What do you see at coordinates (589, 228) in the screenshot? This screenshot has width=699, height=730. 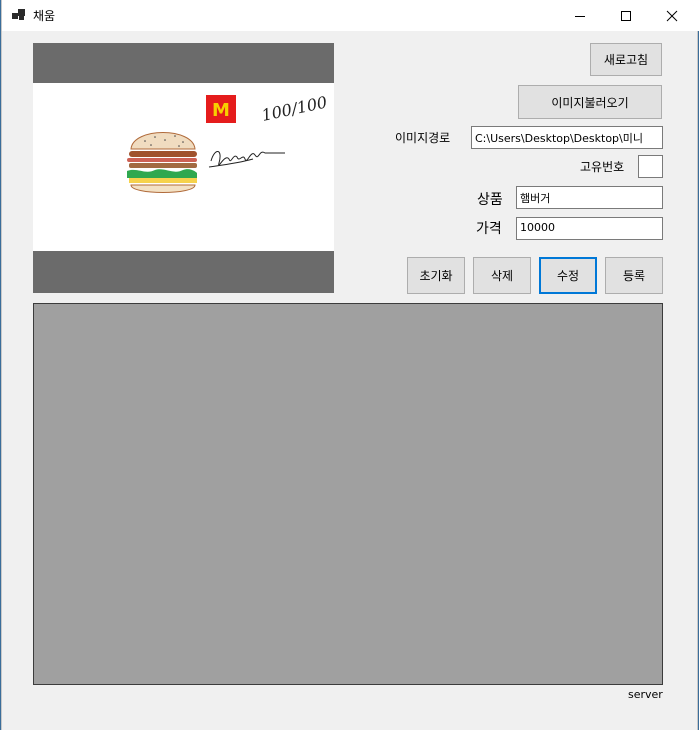 I see `price-field: 10000` at bounding box center [589, 228].